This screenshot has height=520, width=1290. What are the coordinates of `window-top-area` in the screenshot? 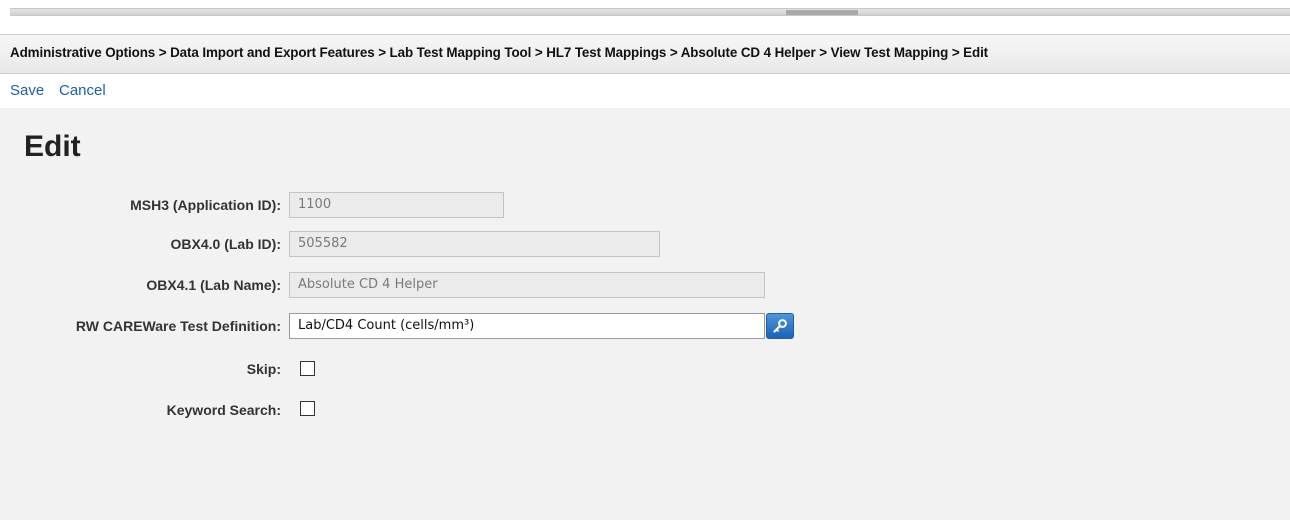 It's located at (645, 17).